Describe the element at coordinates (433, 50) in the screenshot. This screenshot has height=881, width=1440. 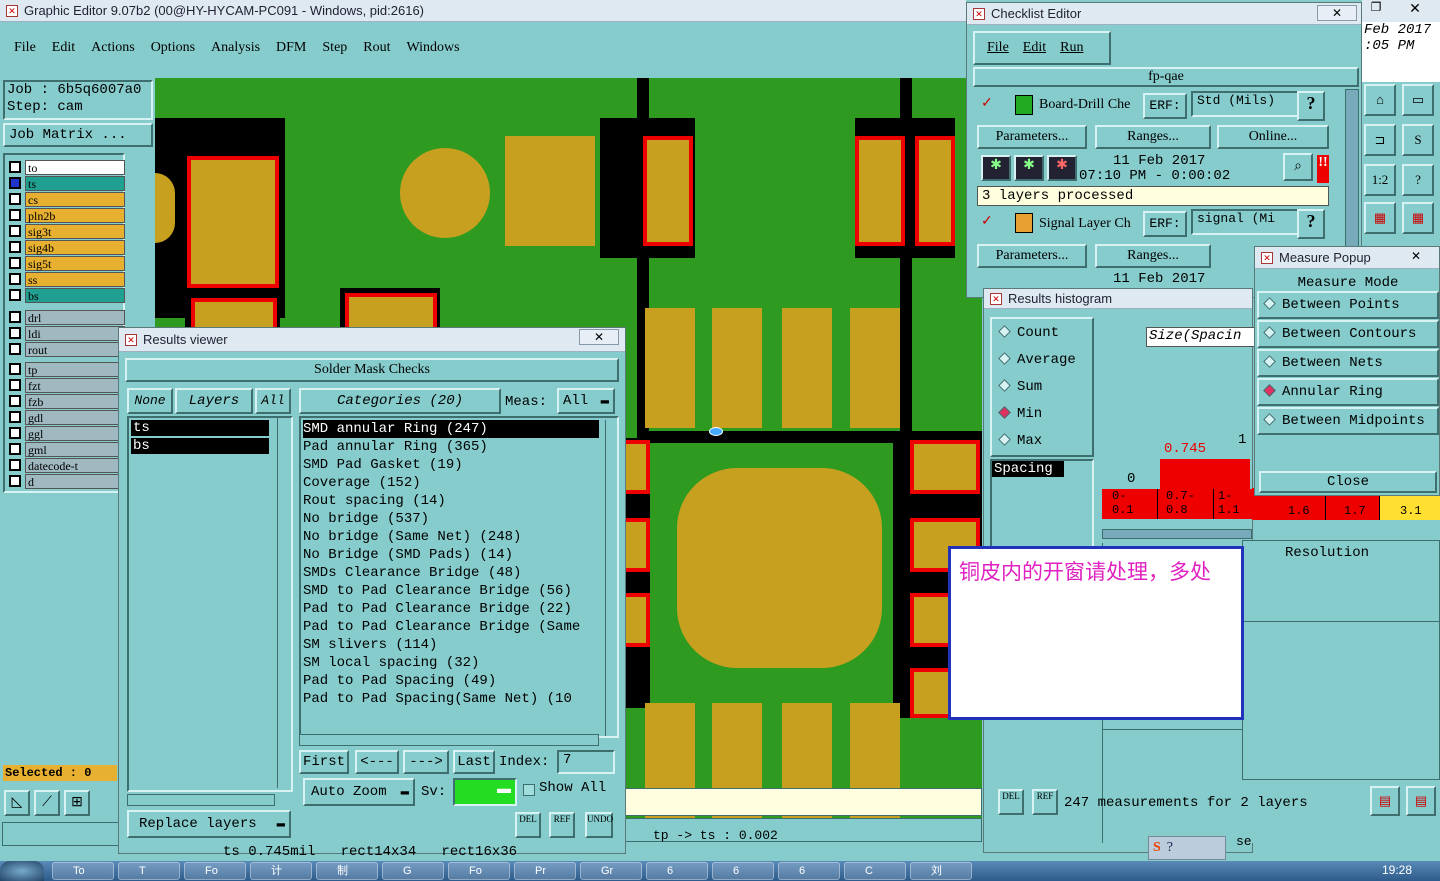
I see `menu-windows: Windows` at that location.